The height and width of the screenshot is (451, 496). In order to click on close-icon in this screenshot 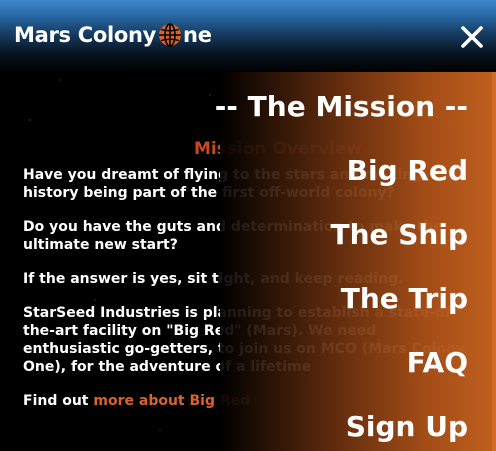, I will do `click(472, 37)`.